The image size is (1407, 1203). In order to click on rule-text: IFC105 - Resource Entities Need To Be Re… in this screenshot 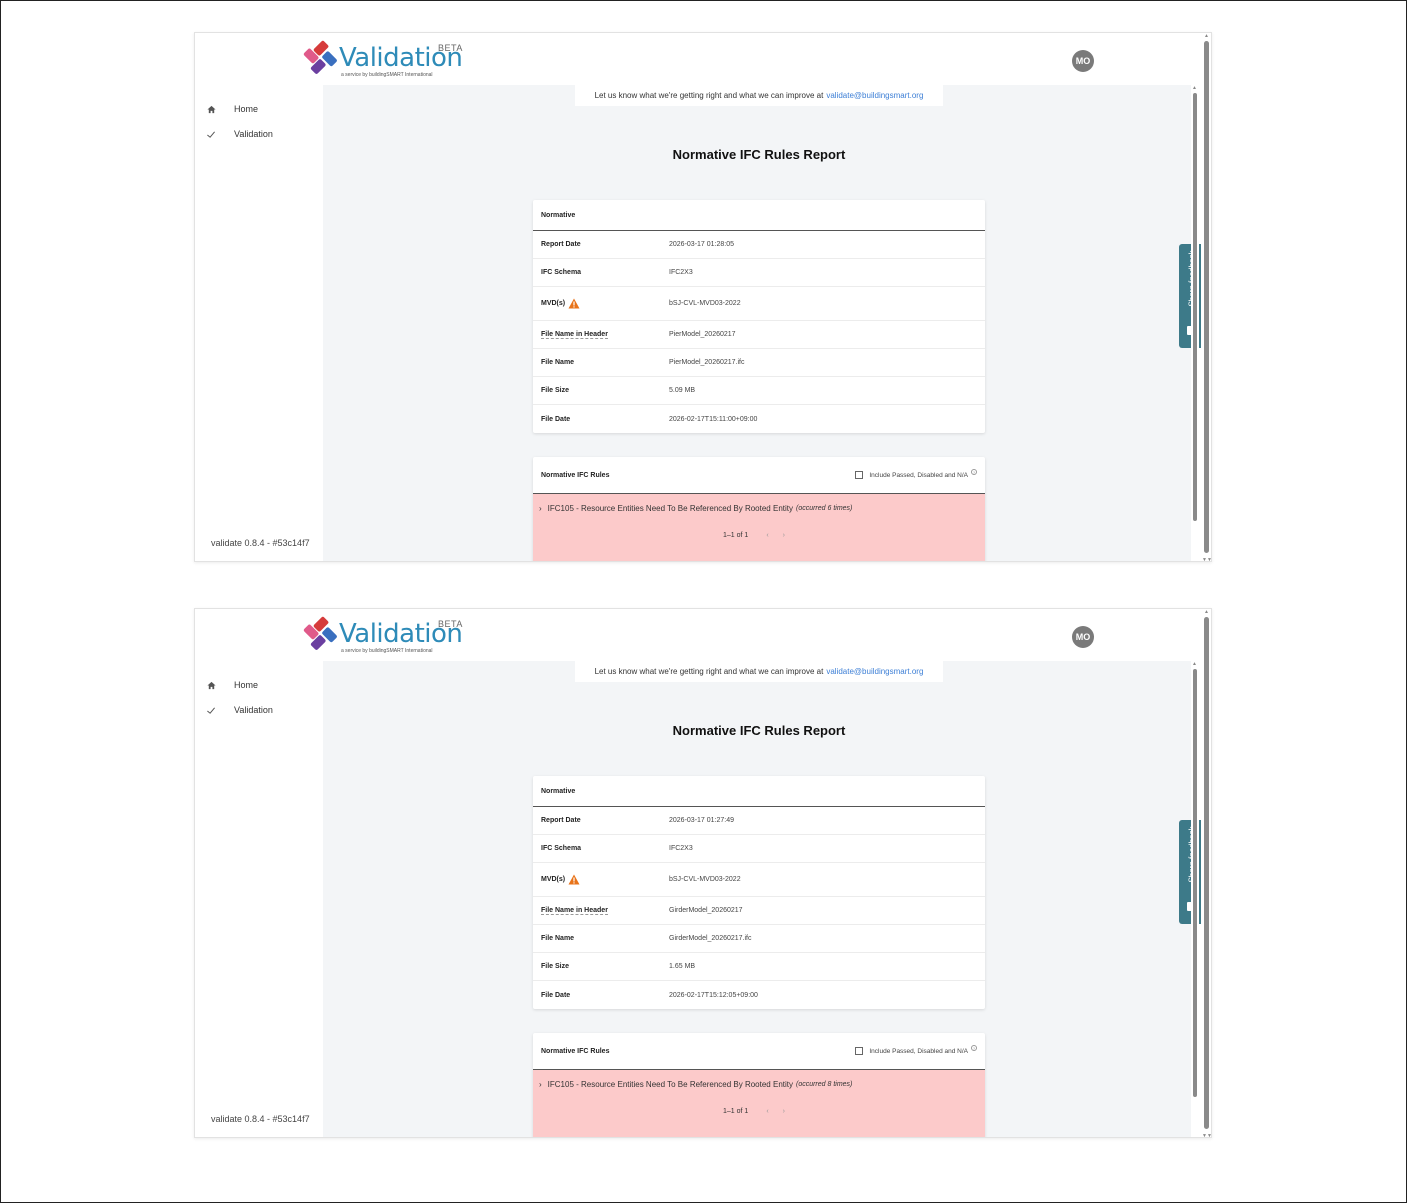, I will do `click(670, 508)`.